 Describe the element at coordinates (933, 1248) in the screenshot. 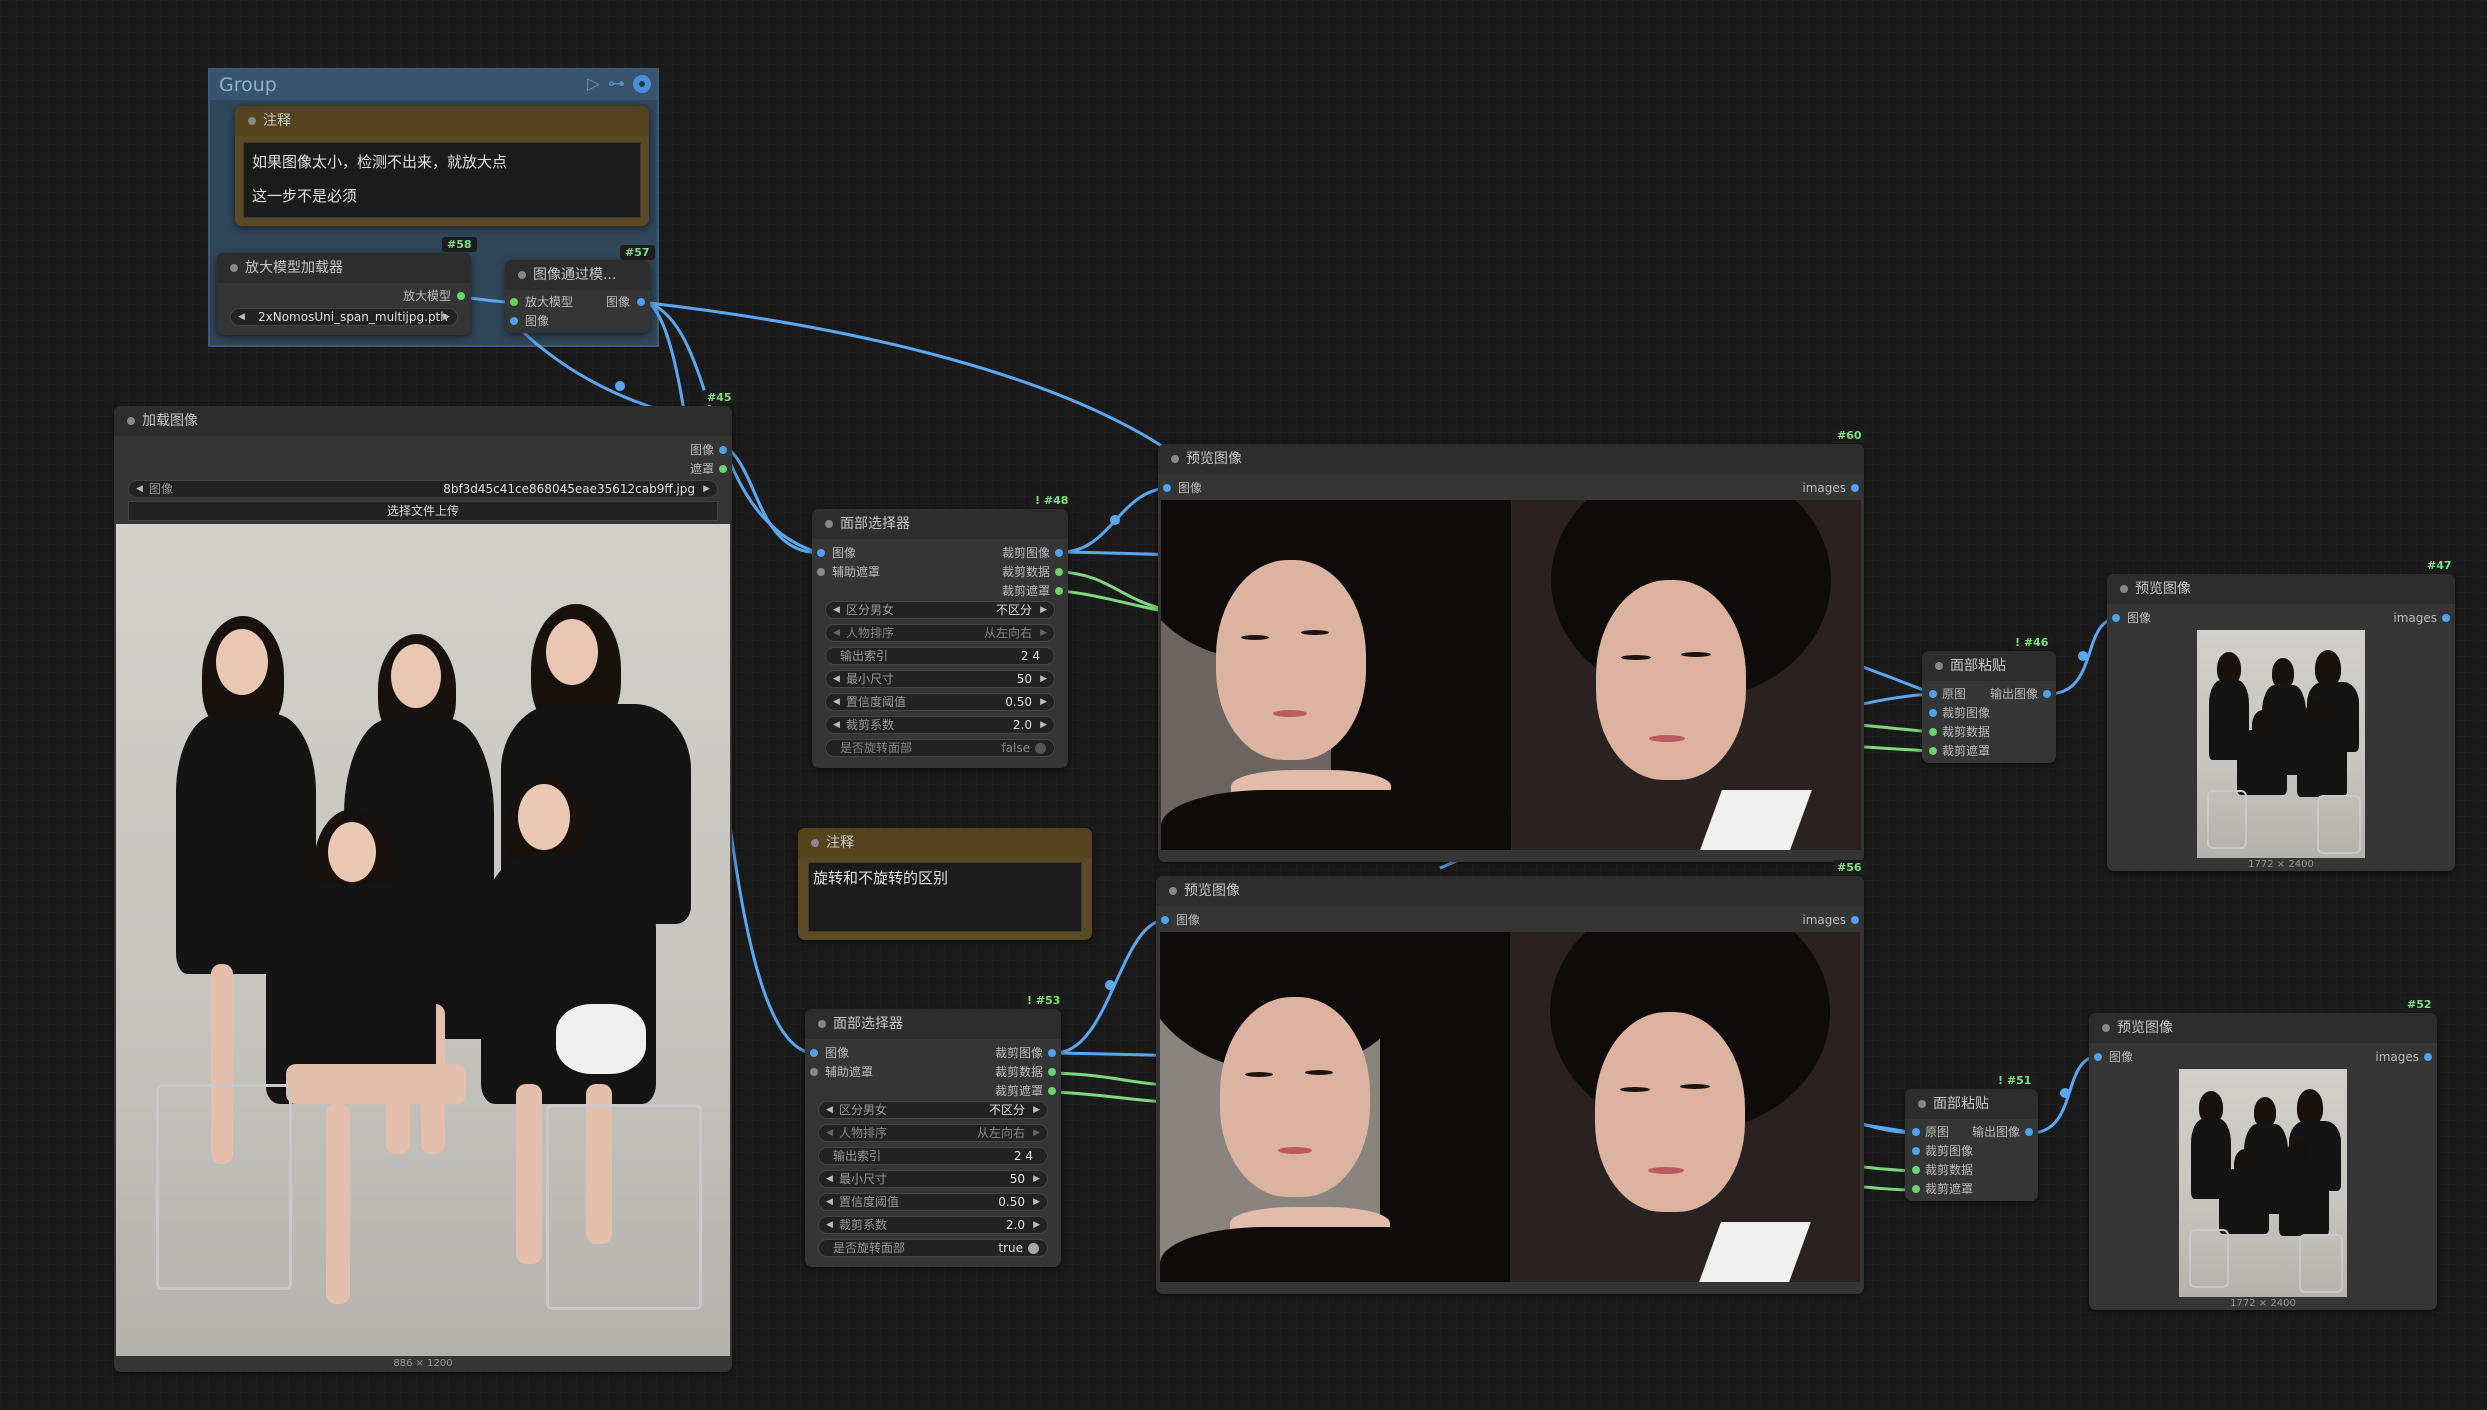

I see `rotate-face-toggle: 是否旋转面部 true` at that location.